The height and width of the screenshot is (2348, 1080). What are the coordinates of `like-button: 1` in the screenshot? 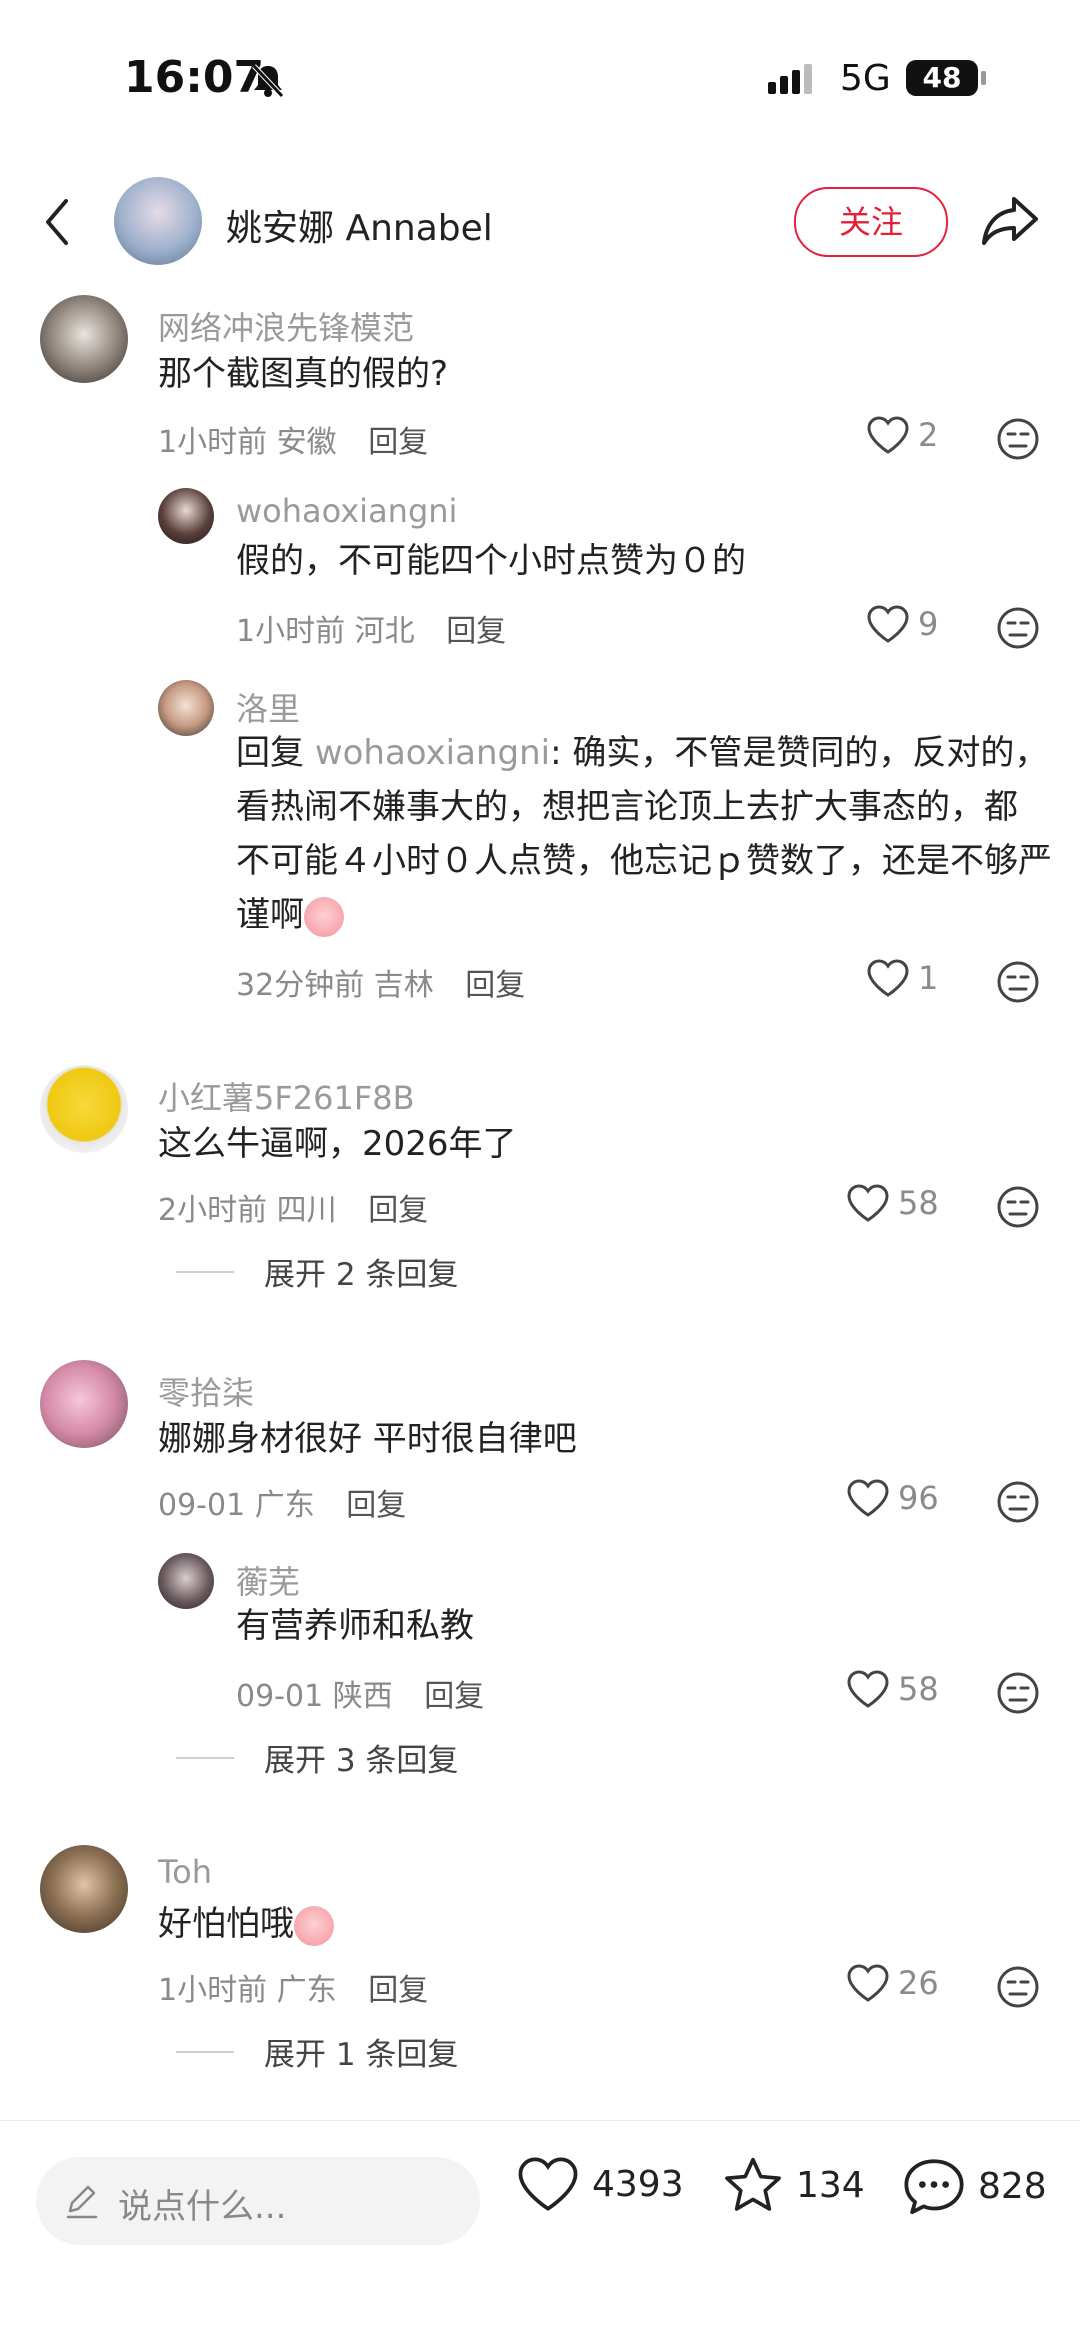 It's located at (902, 978).